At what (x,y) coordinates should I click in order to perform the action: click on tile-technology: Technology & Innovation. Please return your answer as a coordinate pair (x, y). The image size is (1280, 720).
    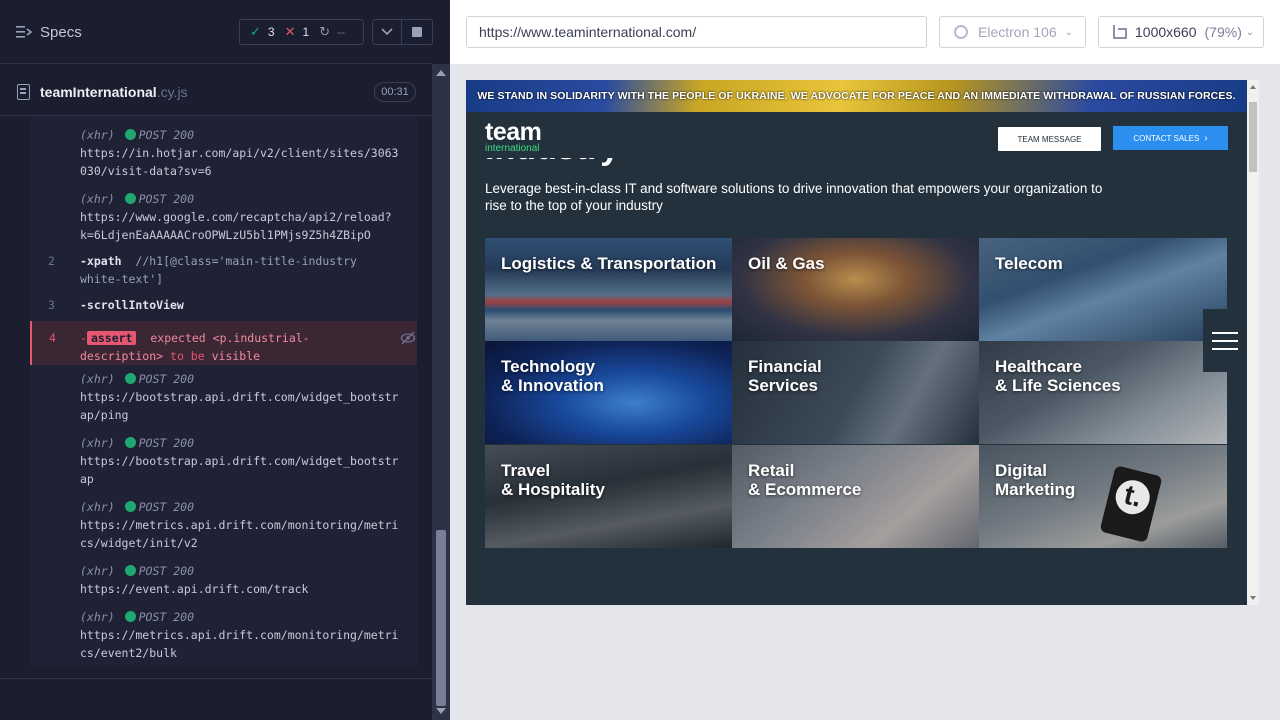
    Looking at the image, I should click on (608, 392).